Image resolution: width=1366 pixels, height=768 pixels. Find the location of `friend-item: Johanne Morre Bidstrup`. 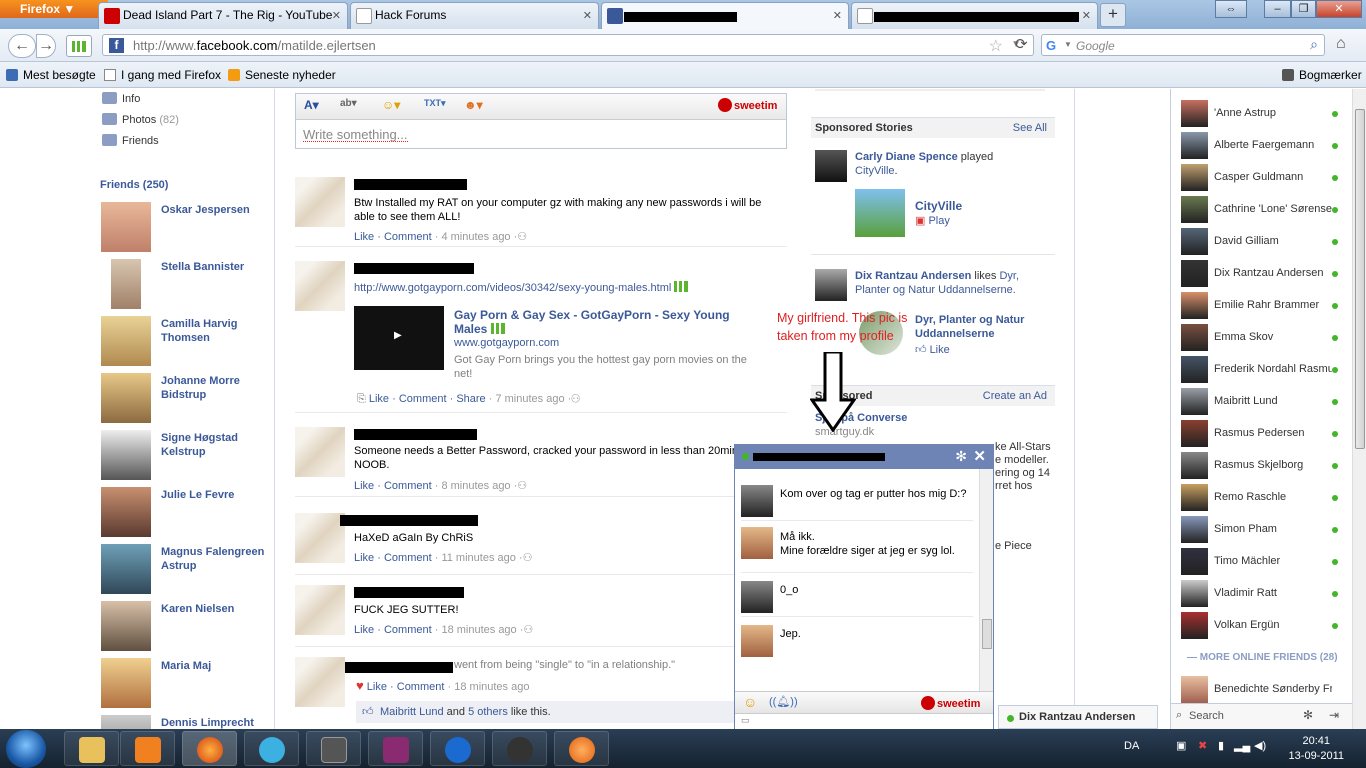

friend-item: Johanne Morre Bidstrup is located at coordinates (186, 398).